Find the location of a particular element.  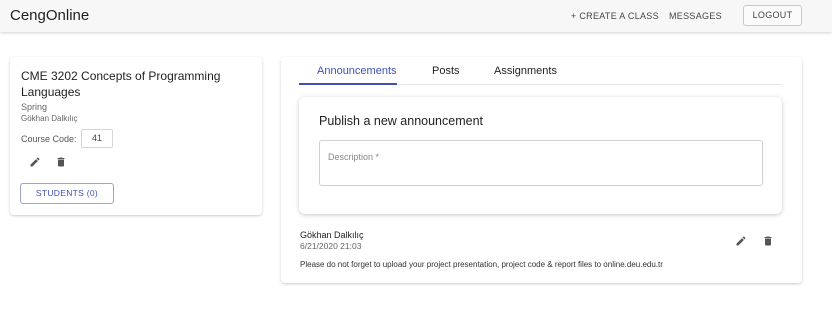

description-field: Description * is located at coordinates (541, 163).